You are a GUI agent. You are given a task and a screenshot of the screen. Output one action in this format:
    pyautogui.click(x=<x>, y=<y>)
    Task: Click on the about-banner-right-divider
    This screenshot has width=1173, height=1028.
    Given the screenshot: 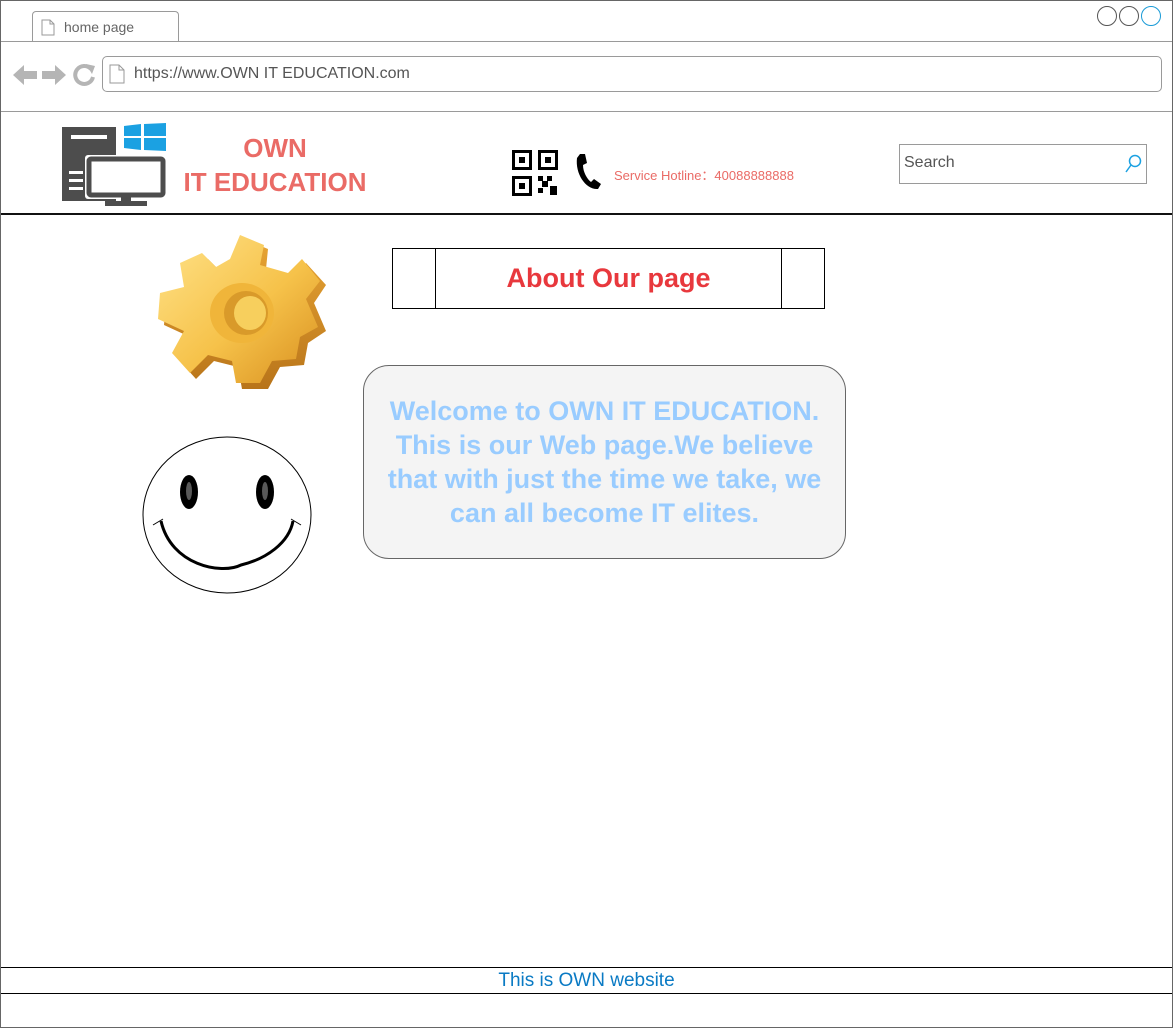 What is the action you would take?
    pyautogui.click(x=781, y=278)
    